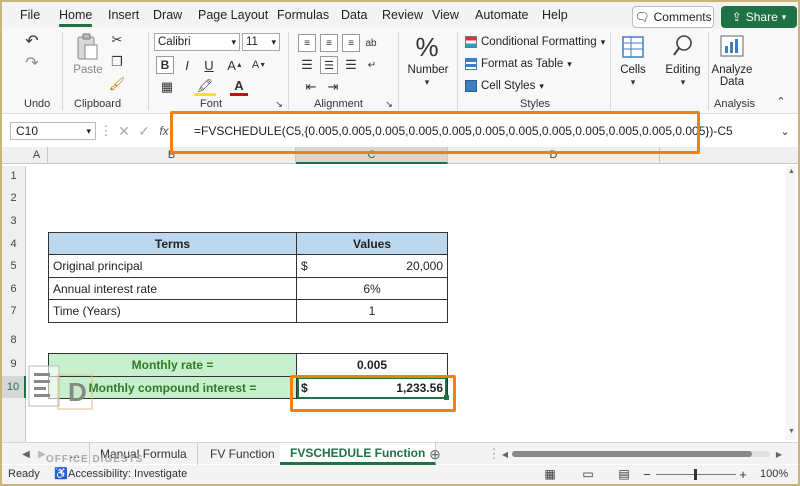  I want to click on number-label: Number, so click(428, 70).